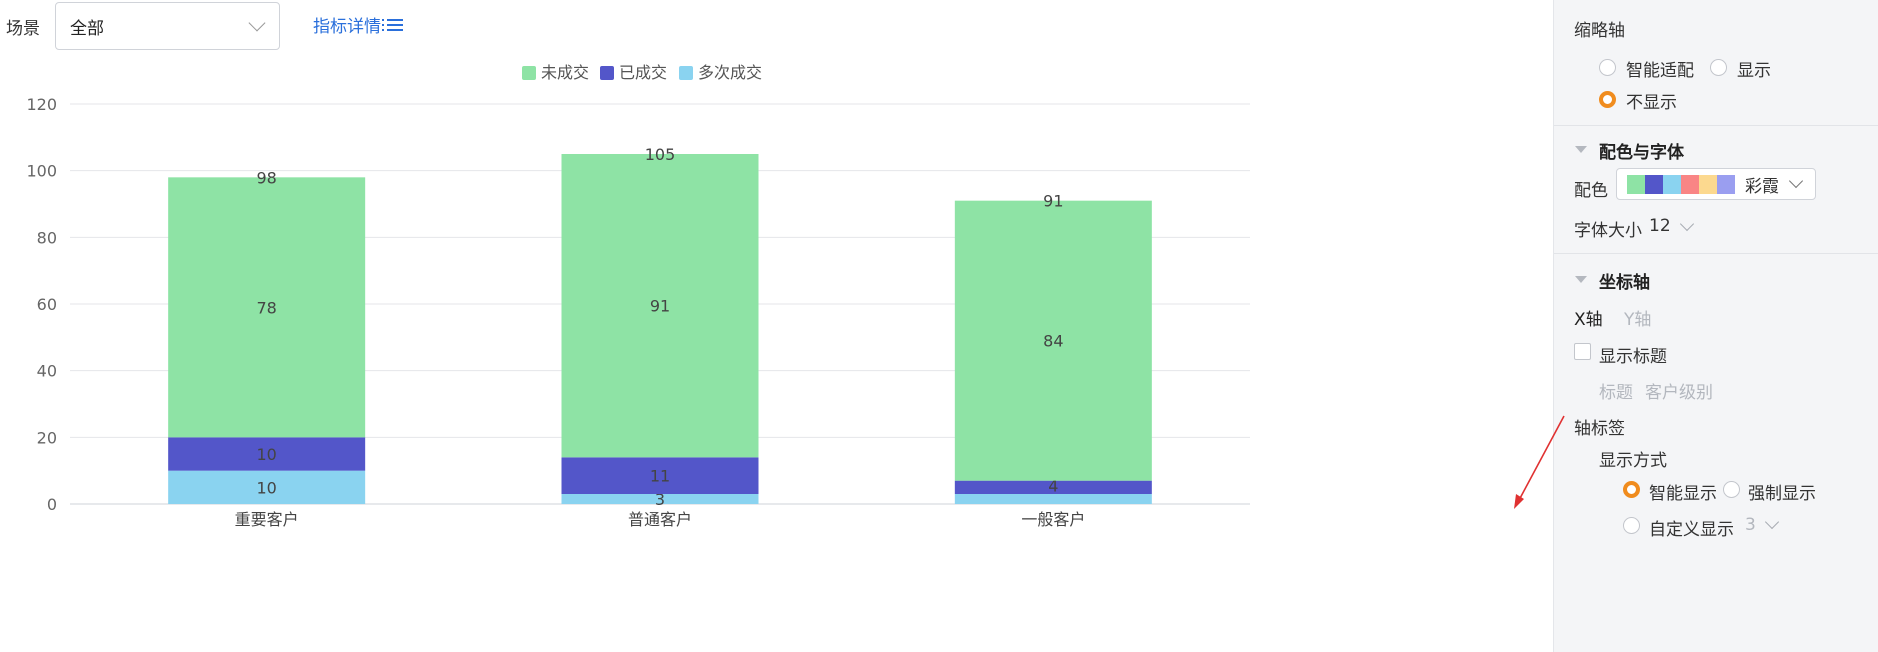 This screenshot has width=1878, height=652. I want to click on y-tick-label: 60, so click(47, 304).